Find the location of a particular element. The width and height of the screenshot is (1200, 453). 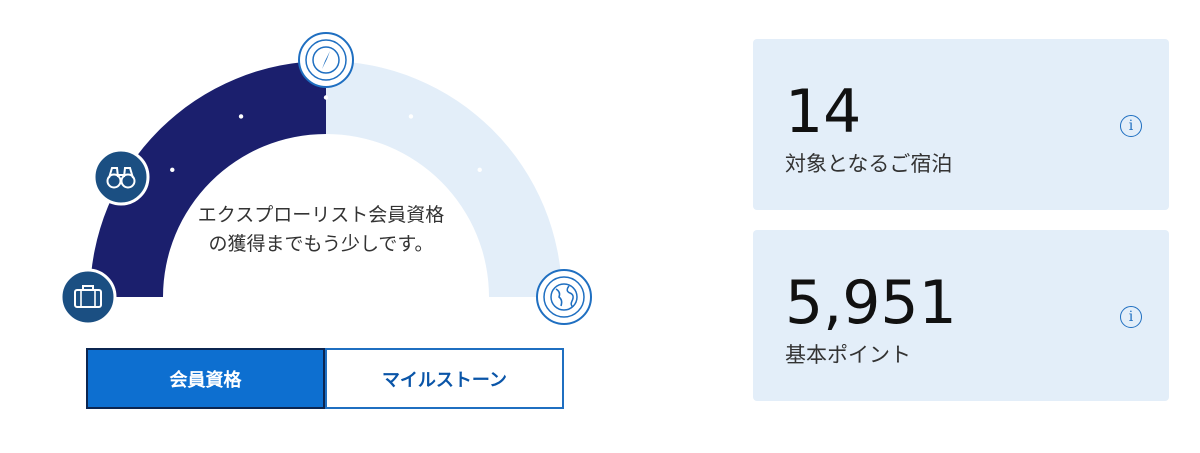

gauge-message: エクスプローリスト会員資格の獲得までもう少しです。 is located at coordinates (321, 229).